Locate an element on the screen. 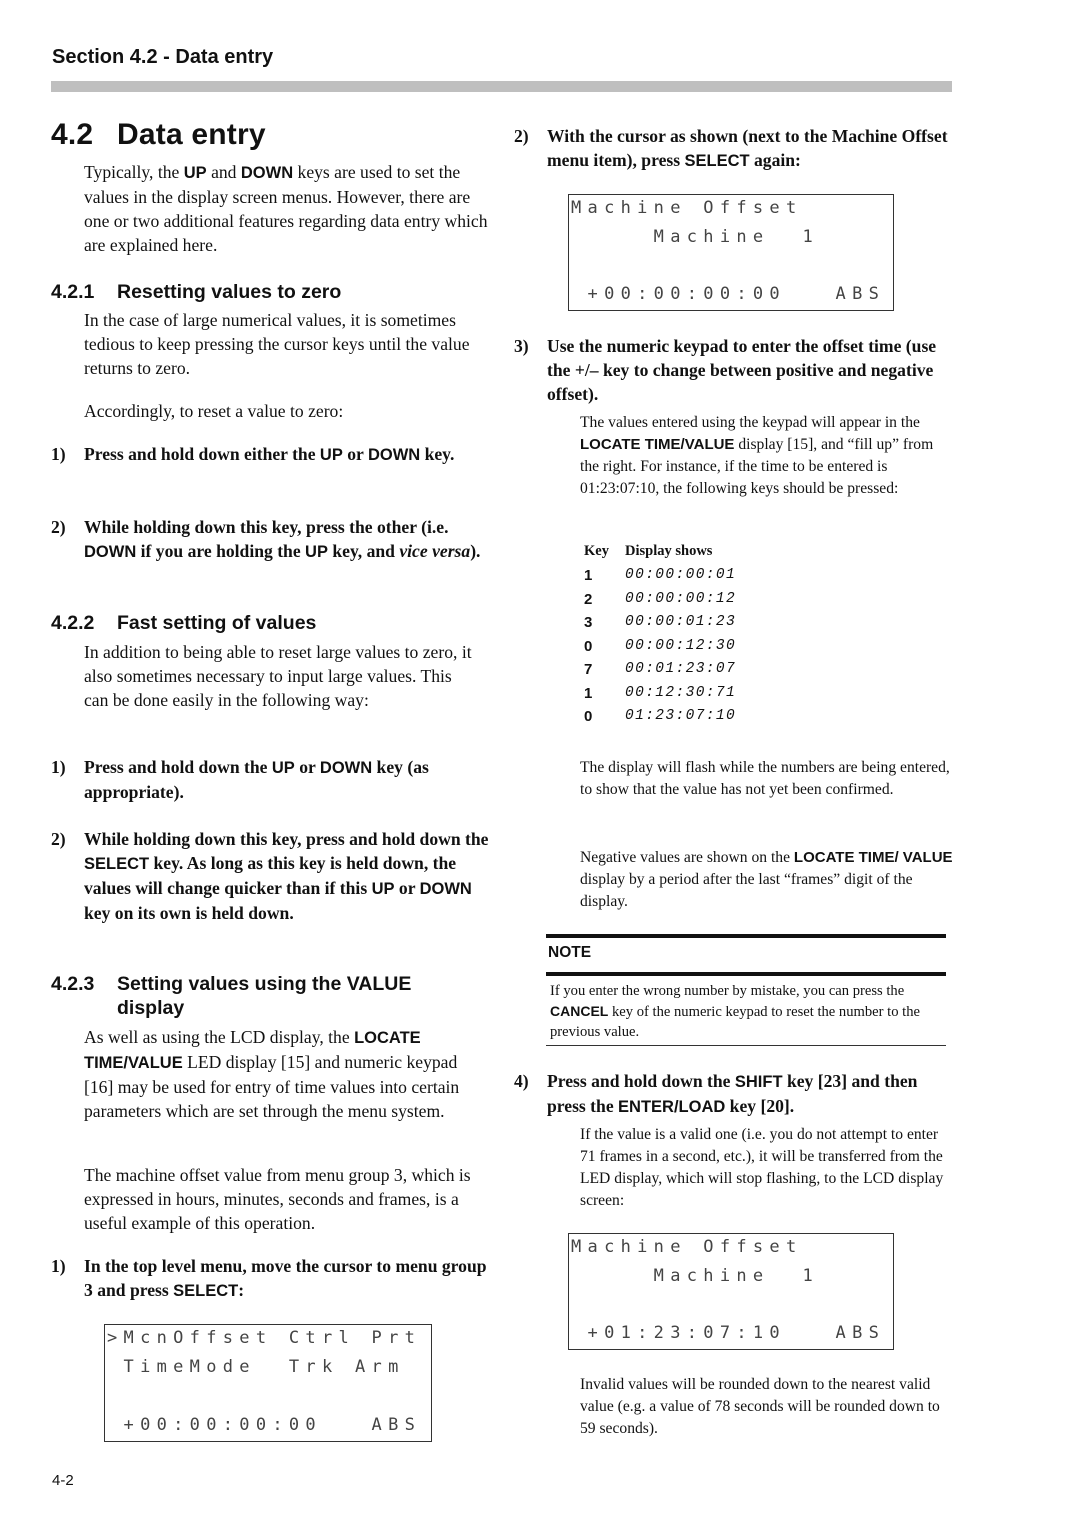 The height and width of the screenshot is (1528, 1080). table-row: 0 00:00:12:30 is located at coordinates (660, 646).